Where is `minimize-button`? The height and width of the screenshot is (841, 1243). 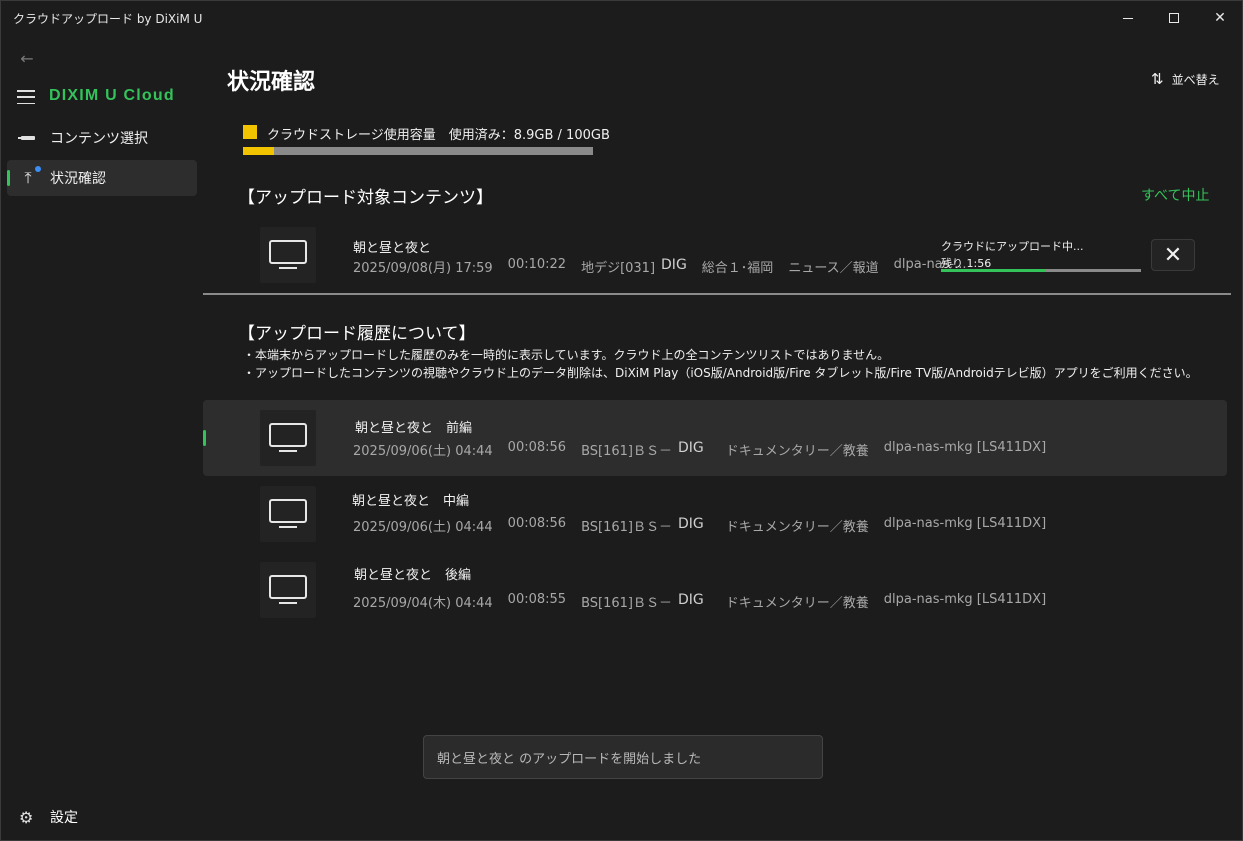
minimize-button is located at coordinates (1128, 18).